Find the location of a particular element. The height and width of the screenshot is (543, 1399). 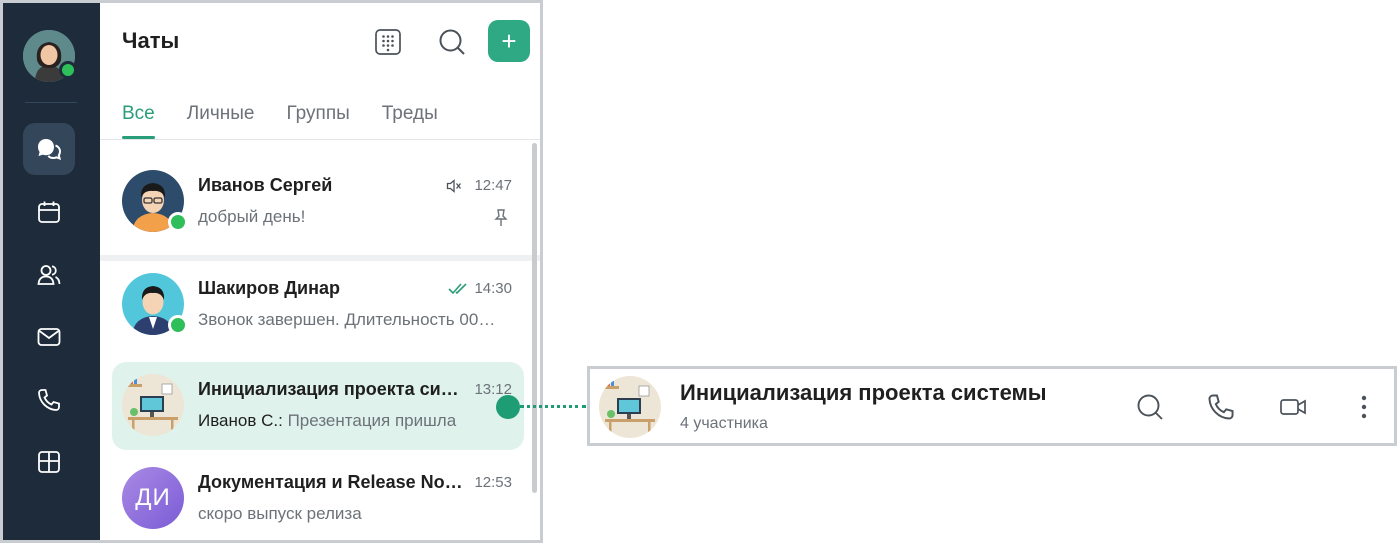

chat-item-ivanov: Иванов Сергей 12:47 добрый день! is located at coordinates (318, 202).